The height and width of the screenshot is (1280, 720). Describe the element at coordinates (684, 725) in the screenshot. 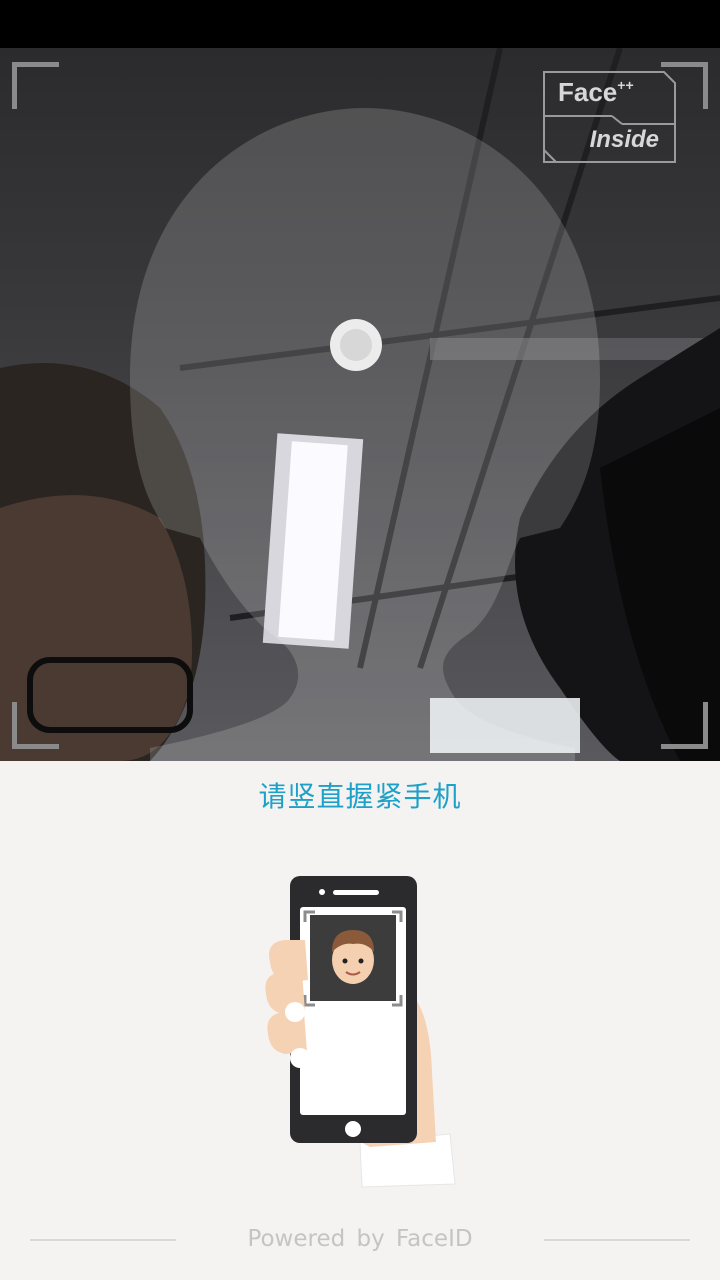

I see `frame-corner-bottom-right` at that location.